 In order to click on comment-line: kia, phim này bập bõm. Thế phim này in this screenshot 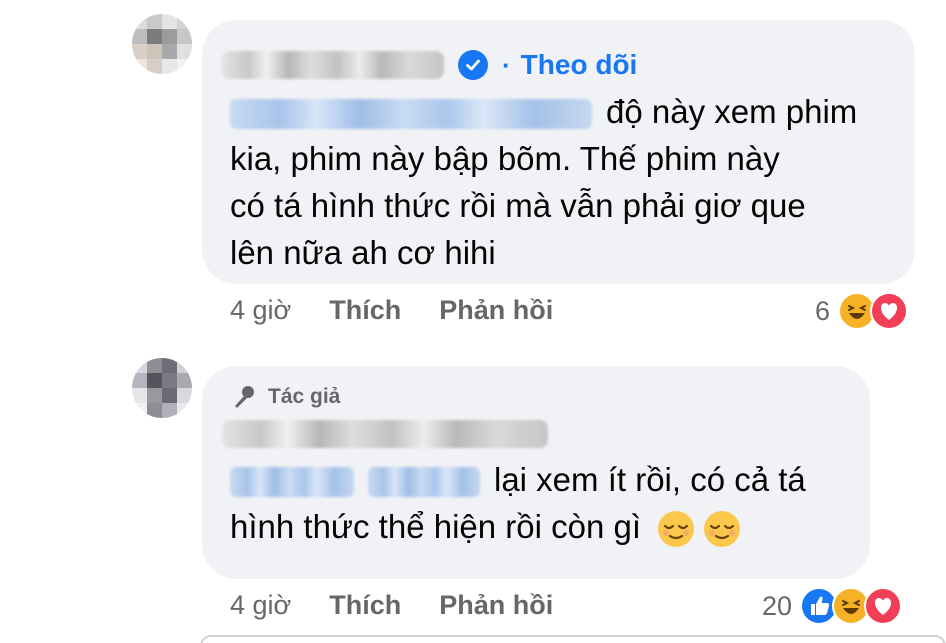, I will do `click(505, 158)`.